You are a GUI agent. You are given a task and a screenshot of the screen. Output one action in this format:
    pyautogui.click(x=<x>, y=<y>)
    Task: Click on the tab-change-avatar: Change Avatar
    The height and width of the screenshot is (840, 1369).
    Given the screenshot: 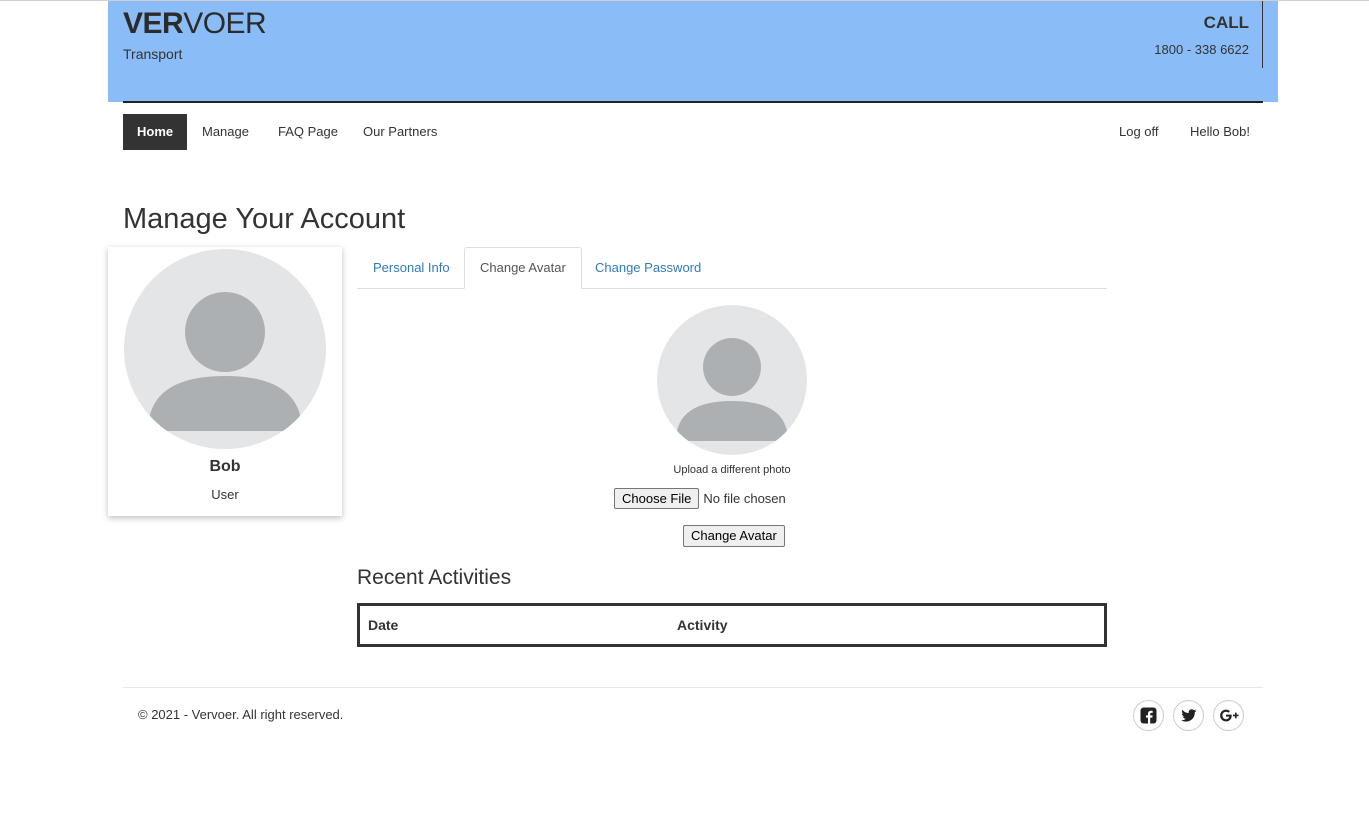 What is the action you would take?
    pyautogui.click(x=523, y=268)
    